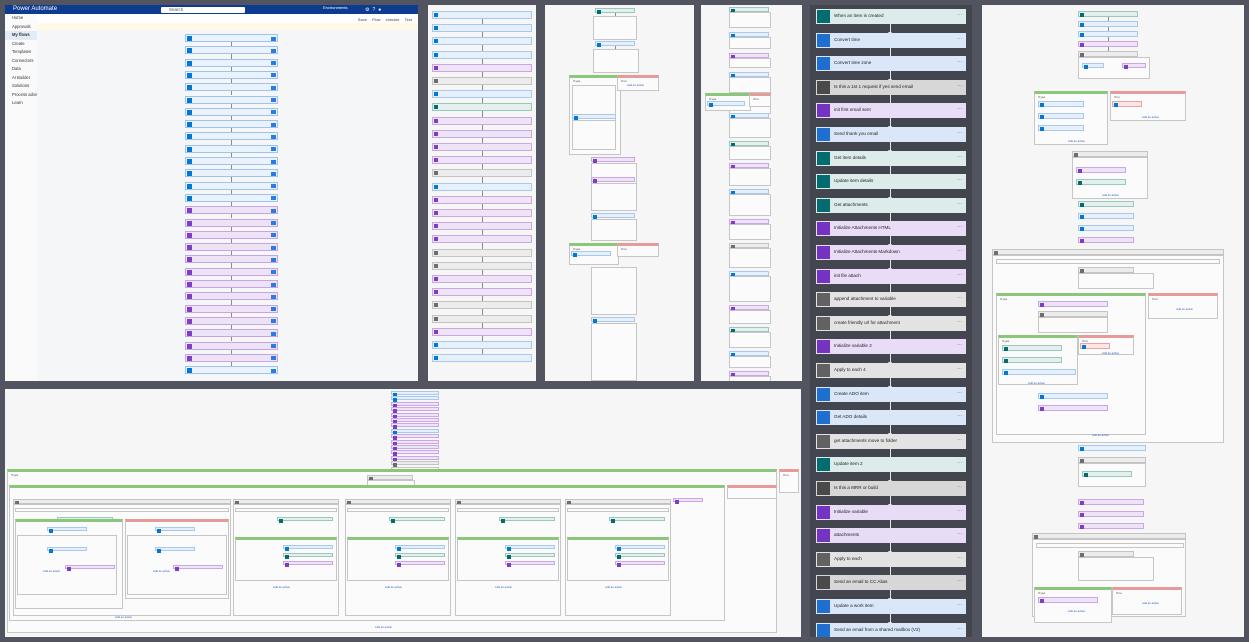 The width and height of the screenshot is (1249, 642). Describe the element at coordinates (891, 559) in the screenshot. I see `flow-step-card: Apply to each ···` at that location.